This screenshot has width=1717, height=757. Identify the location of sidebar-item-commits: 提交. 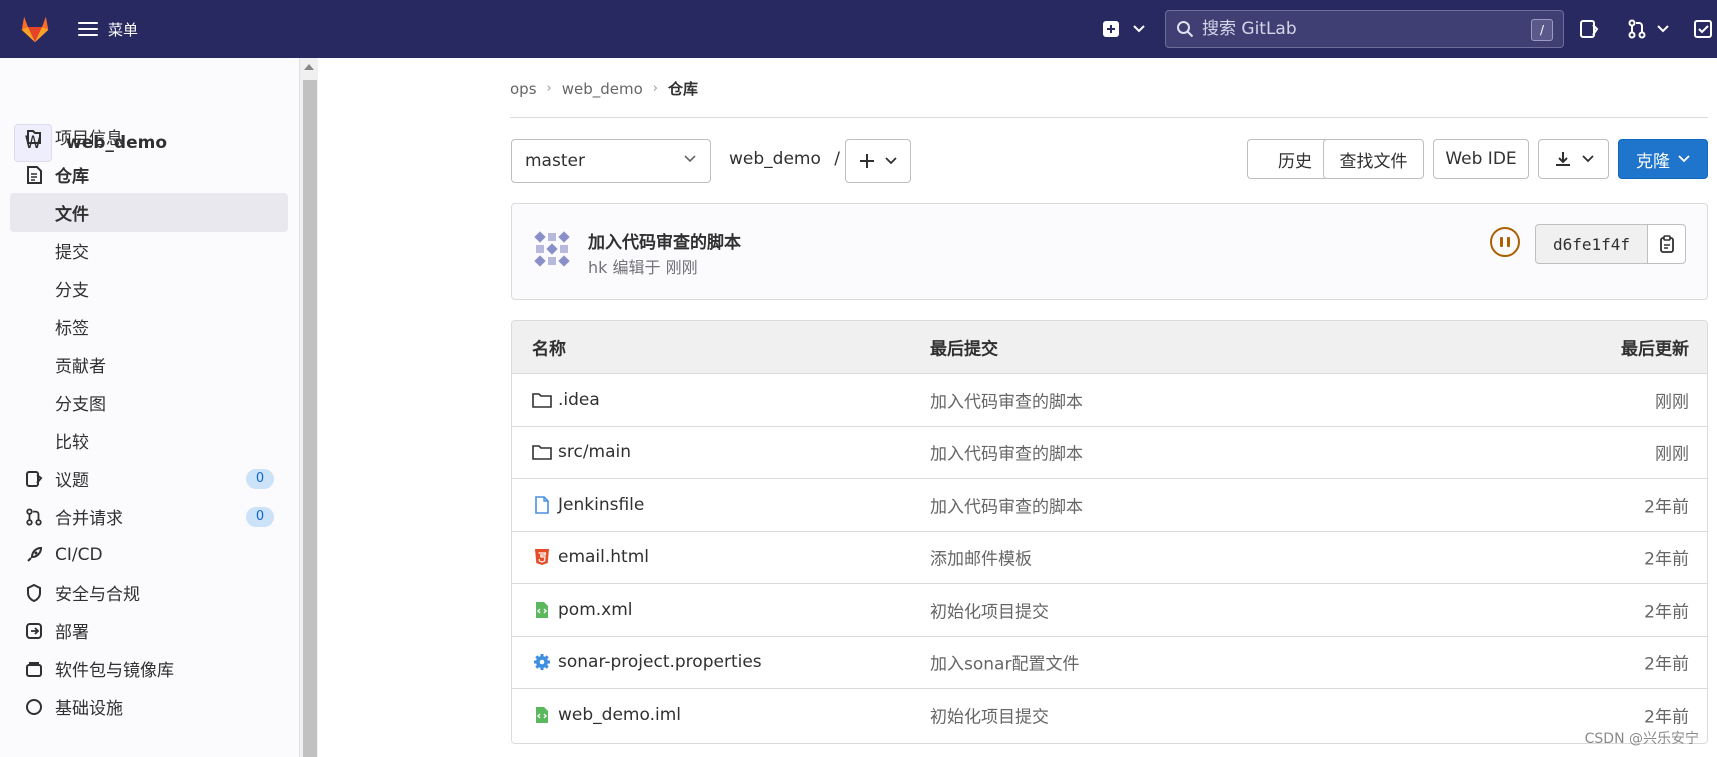
(149, 250).